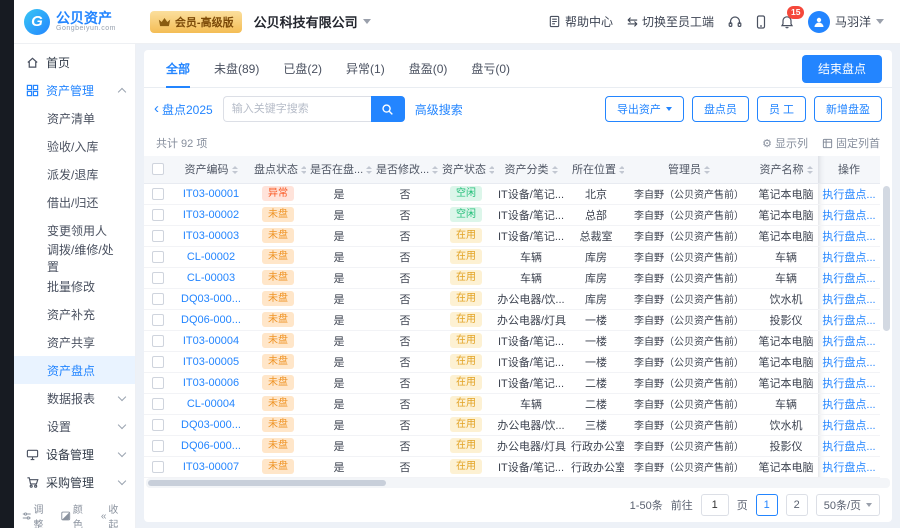  What do you see at coordinates (531, 170) in the screenshot?
I see `column-header-category: 资产分类` at bounding box center [531, 170].